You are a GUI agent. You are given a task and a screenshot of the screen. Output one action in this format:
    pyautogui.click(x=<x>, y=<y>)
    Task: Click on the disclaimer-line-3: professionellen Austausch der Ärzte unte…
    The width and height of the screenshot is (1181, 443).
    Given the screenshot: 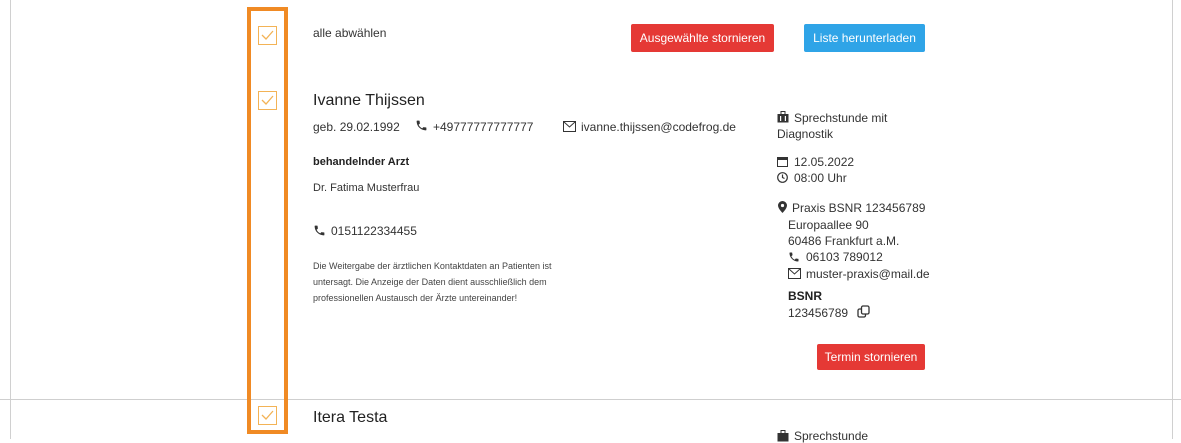 What is the action you would take?
    pyautogui.click(x=415, y=298)
    